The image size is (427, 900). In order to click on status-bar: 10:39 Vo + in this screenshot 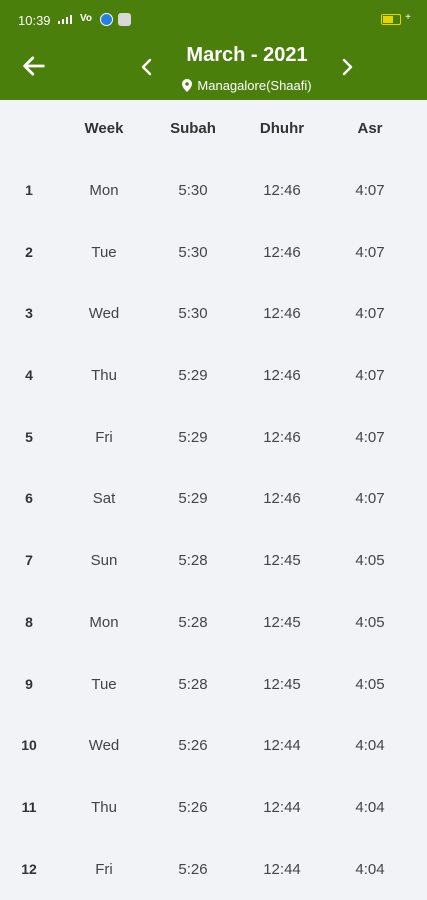, I will do `click(213, 20)`.